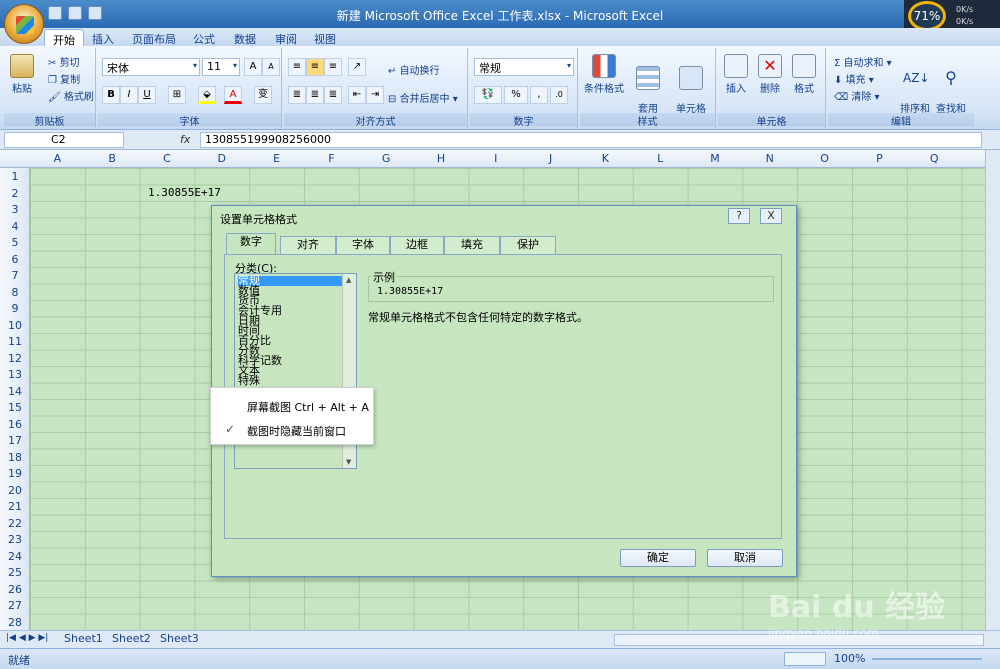 The height and width of the screenshot is (669, 1000). Describe the element at coordinates (296, 431) in the screenshot. I see `hide-window-menu-item: 截图时隐藏当前窗口` at that location.